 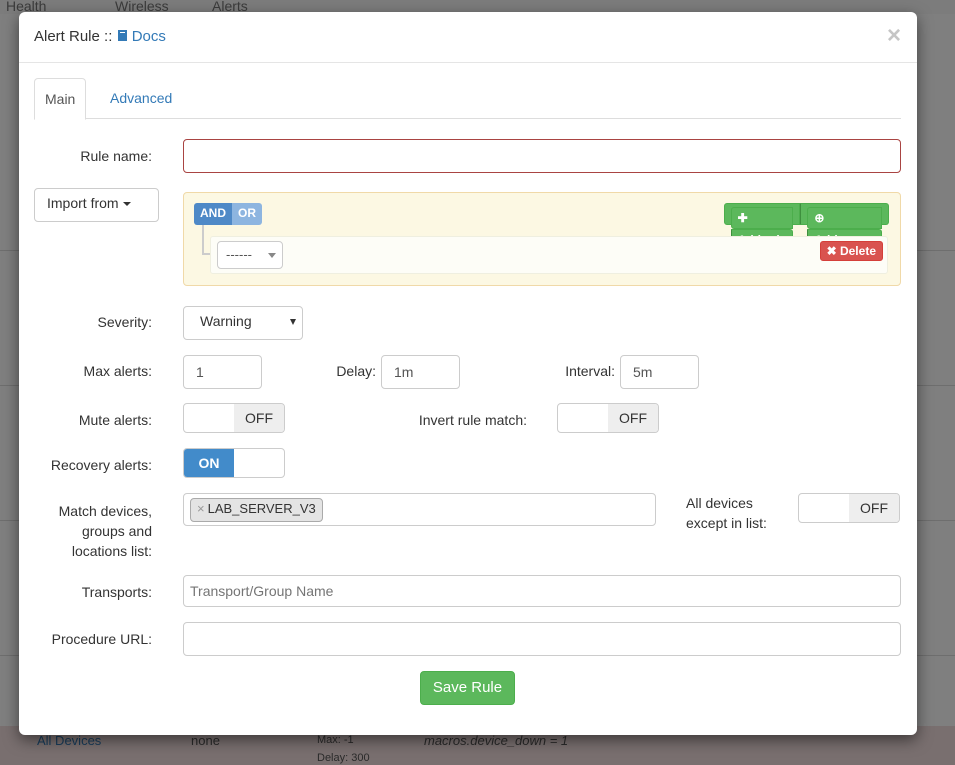 What do you see at coordinates (116, 592) in the screenshot?
I see `transports-label: Transports:` at bounding box center [116, 592].